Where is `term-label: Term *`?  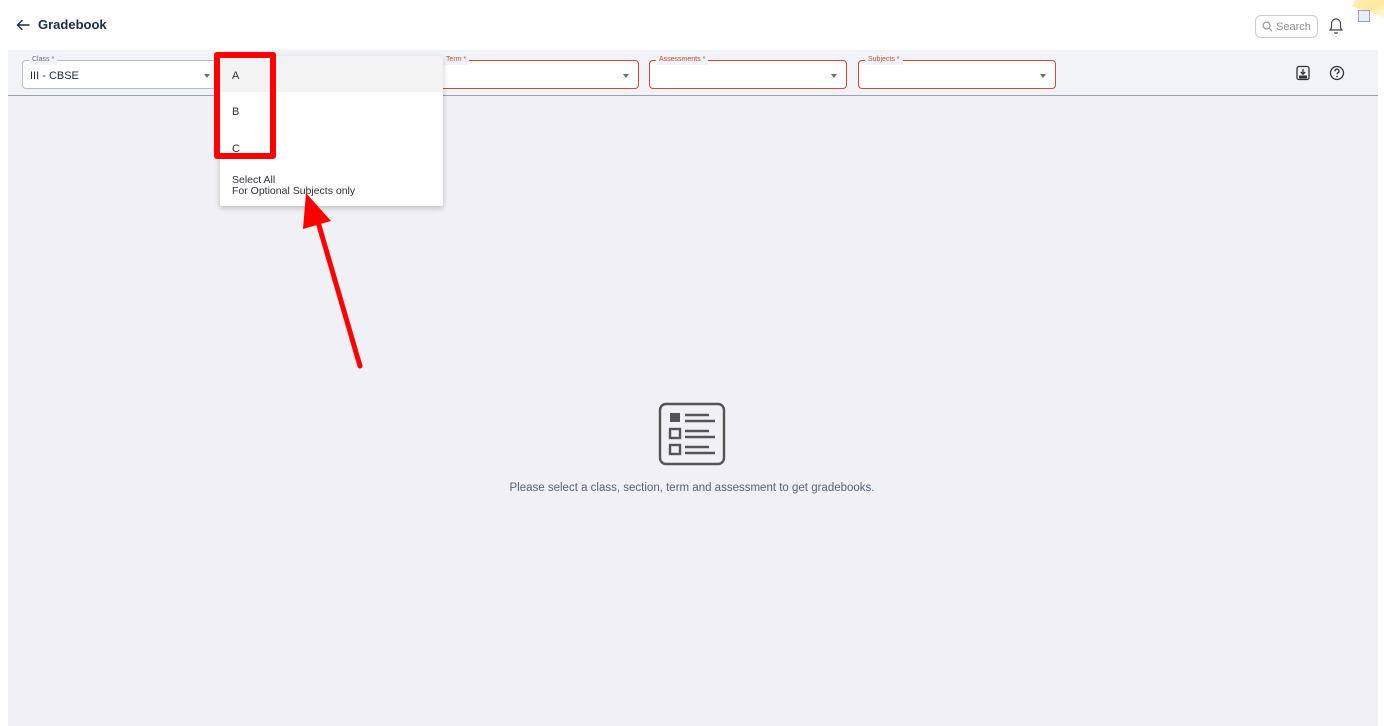 term-label: Term * is located at coordinates (456, 60).